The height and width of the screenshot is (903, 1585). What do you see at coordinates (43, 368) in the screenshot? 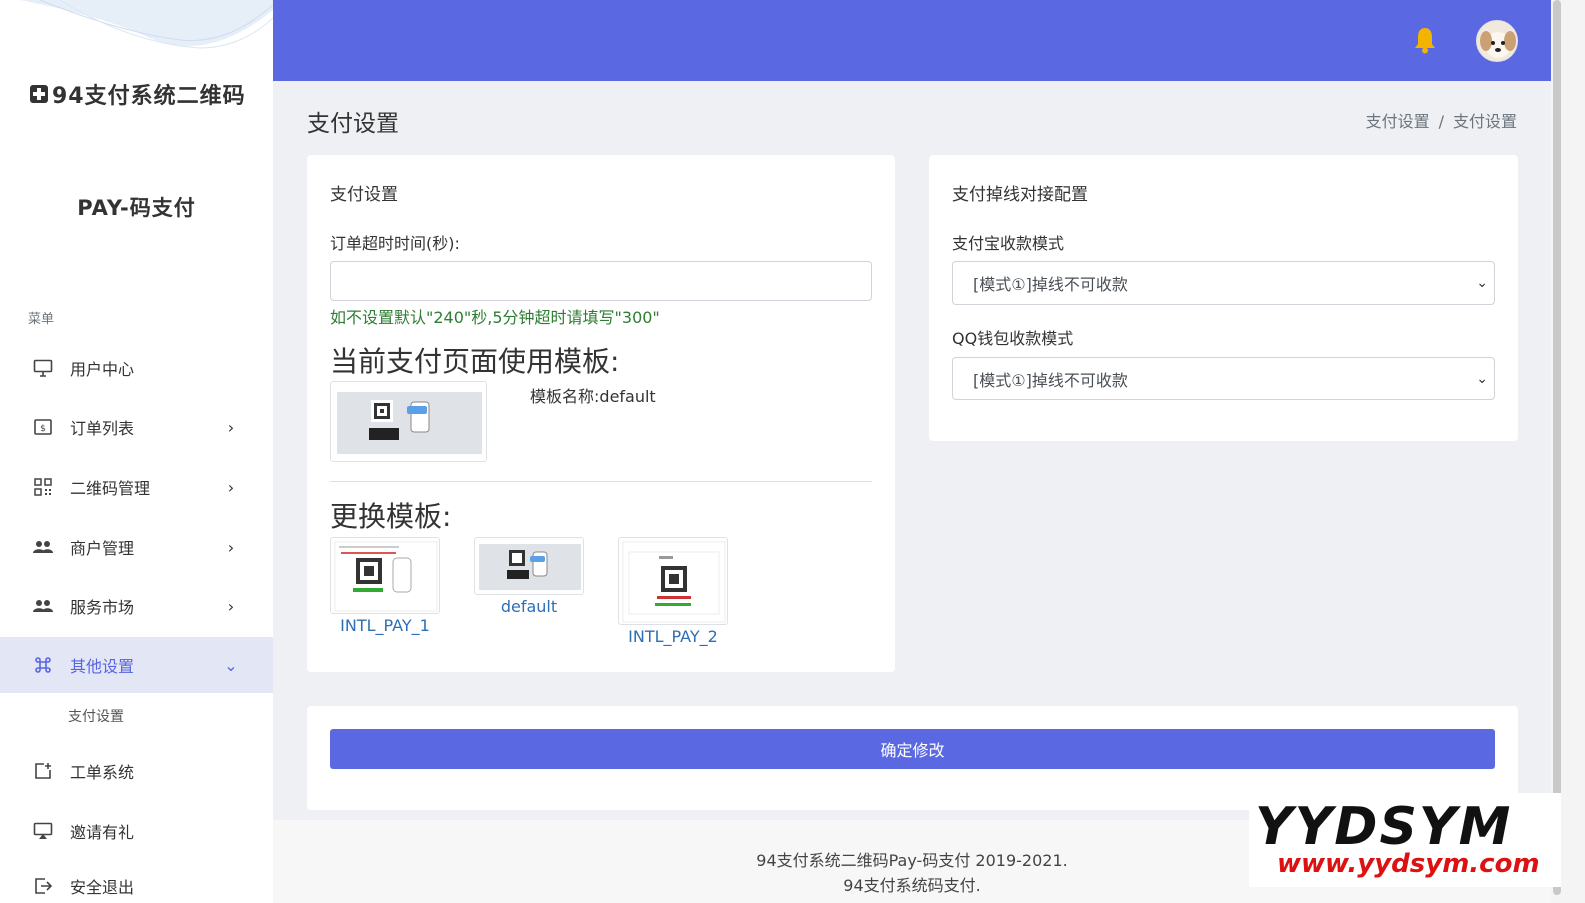
I see `monitor-icon` at bounding box center [43, 368].